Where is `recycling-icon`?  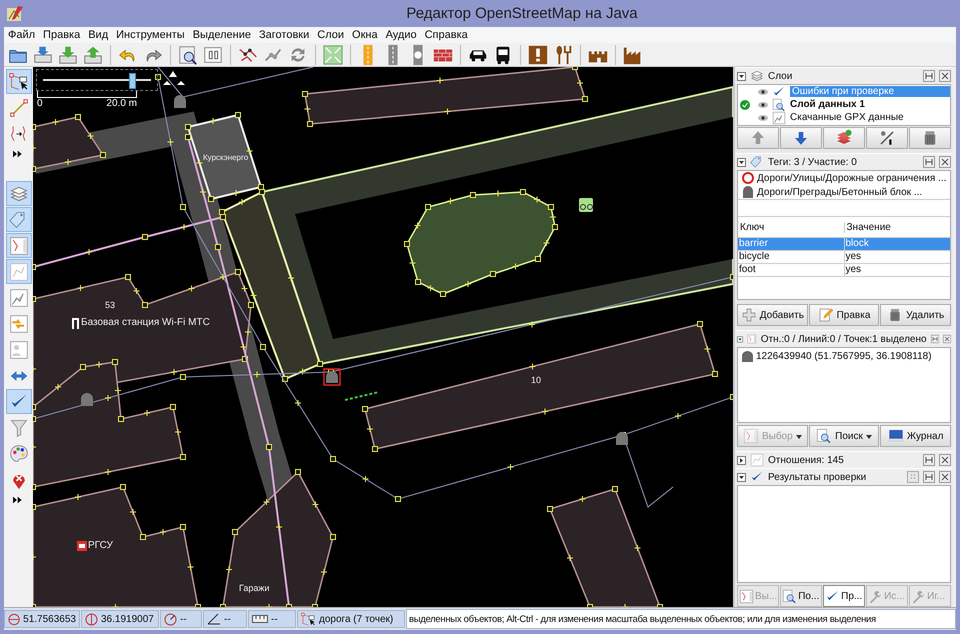 recycling-icon is located at coordinates (174, 78).